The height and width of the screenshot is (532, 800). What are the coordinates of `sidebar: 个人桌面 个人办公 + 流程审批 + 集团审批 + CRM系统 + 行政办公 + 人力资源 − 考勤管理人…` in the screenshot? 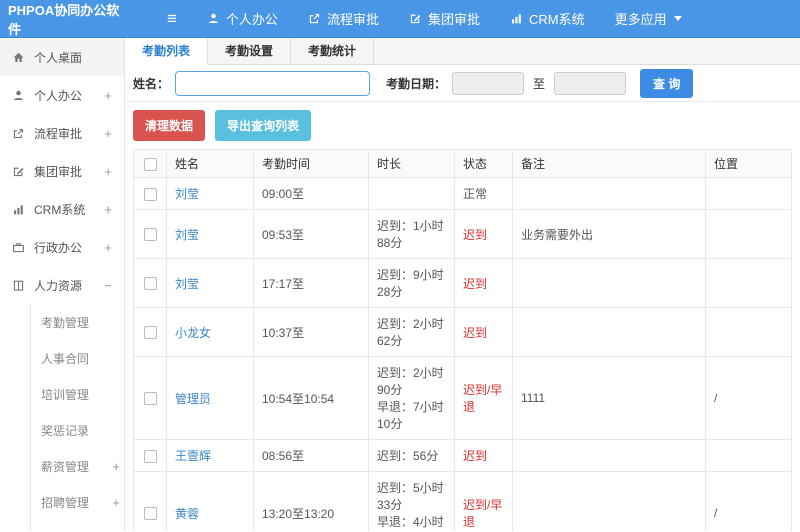 It's located at (62, 284).